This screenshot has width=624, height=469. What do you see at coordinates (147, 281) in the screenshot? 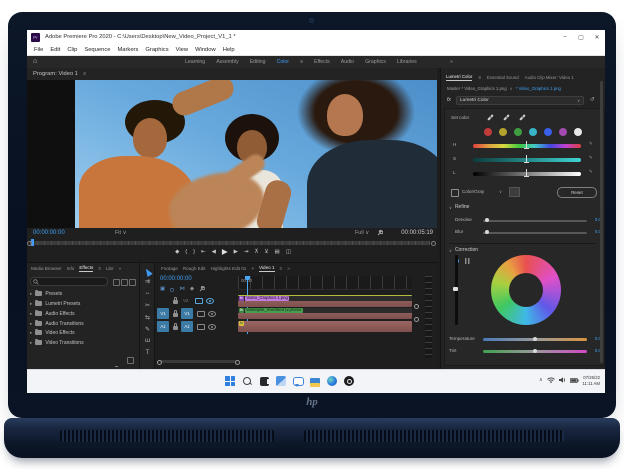
I see `track-select-forward-tool: ⇉` at bounding box center [147, 281].